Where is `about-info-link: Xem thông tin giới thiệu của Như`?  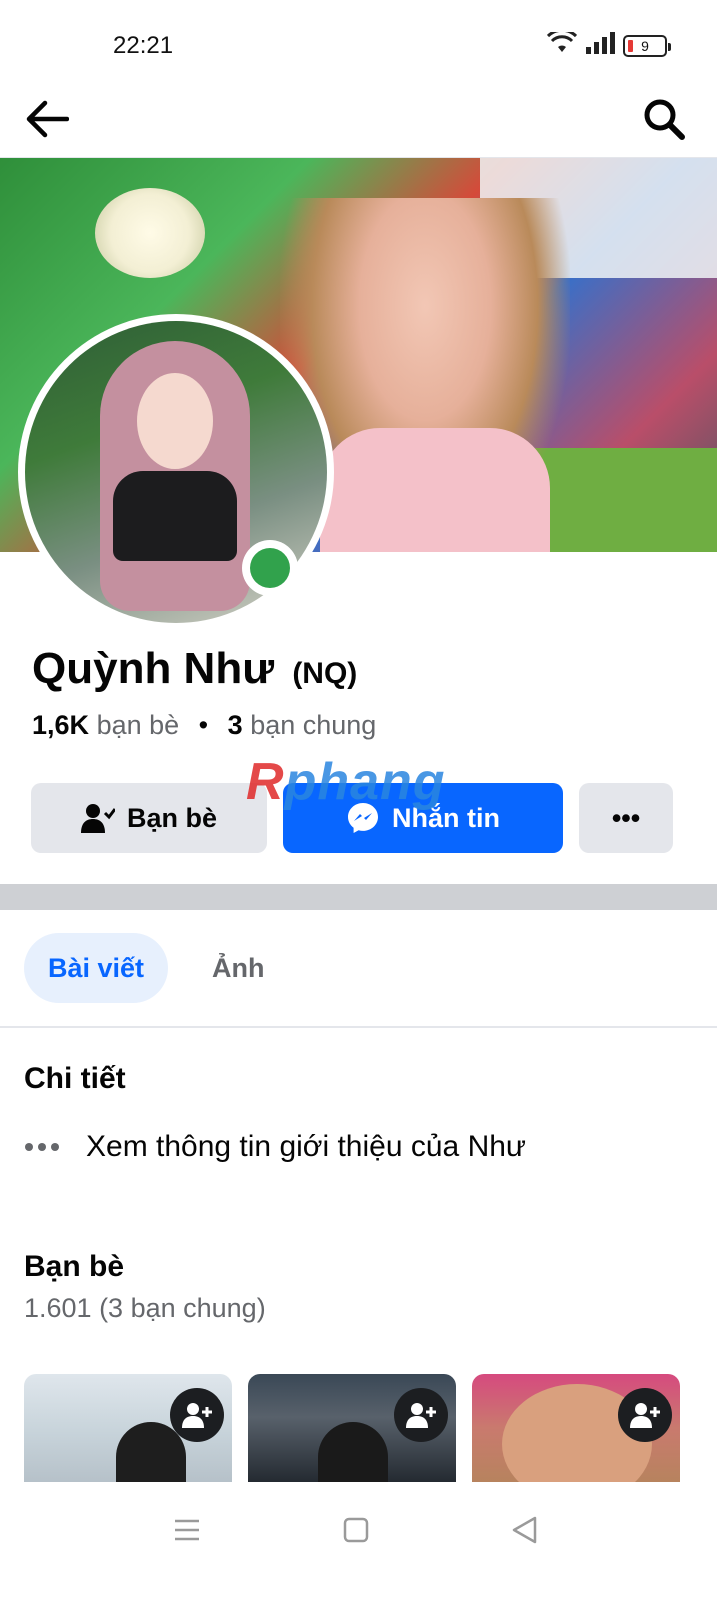
about-info-link: Xem thông tin giới thiệu của Như is located at coordinates (275, 1147).